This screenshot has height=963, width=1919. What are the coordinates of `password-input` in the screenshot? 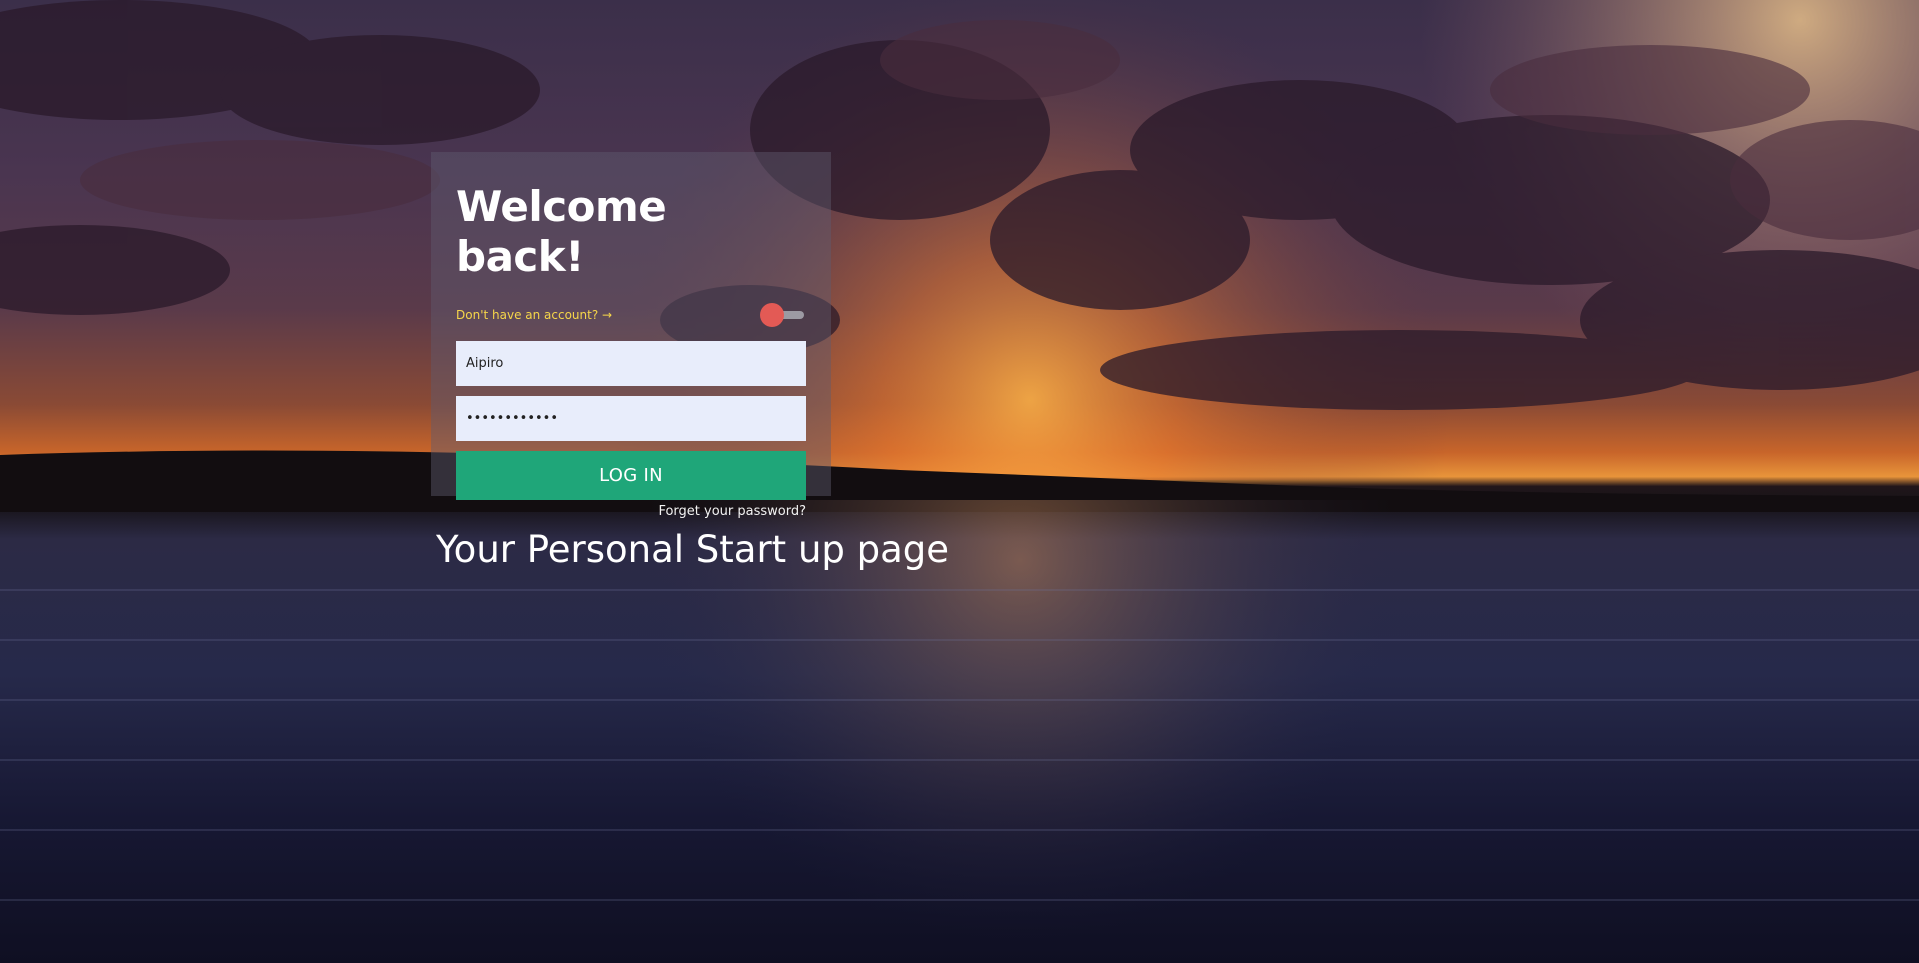 It's located at (631, 418).